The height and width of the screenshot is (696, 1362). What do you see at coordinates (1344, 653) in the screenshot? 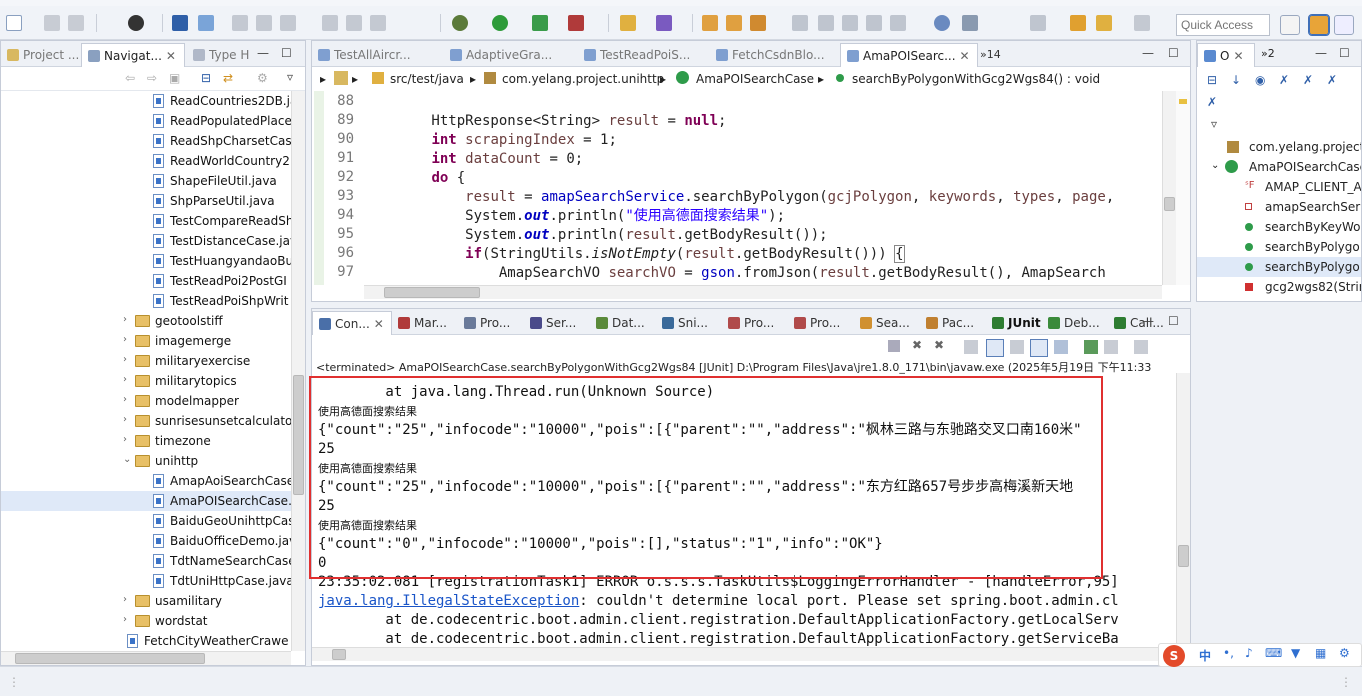
I see `settings-icon: ⚙` at bounding box center [1344, 653].